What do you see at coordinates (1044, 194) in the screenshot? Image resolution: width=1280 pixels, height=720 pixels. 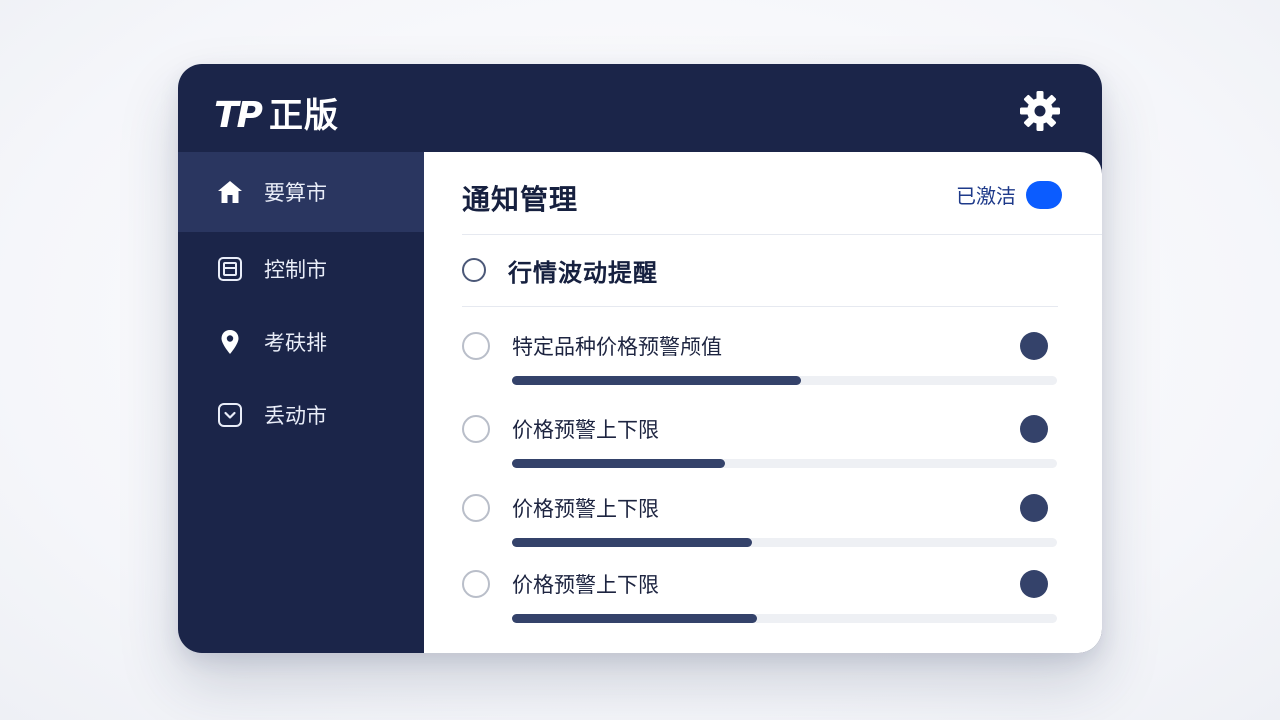 I see `activation-toggle` at bounding box center [1044, 194].